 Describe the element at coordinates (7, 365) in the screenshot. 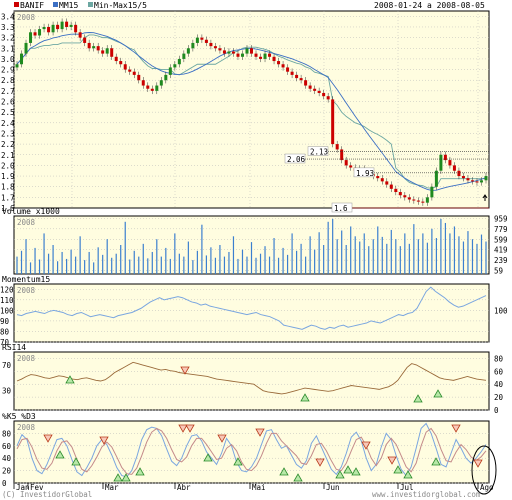

I see `rsi-left-tick: 70` at that location.